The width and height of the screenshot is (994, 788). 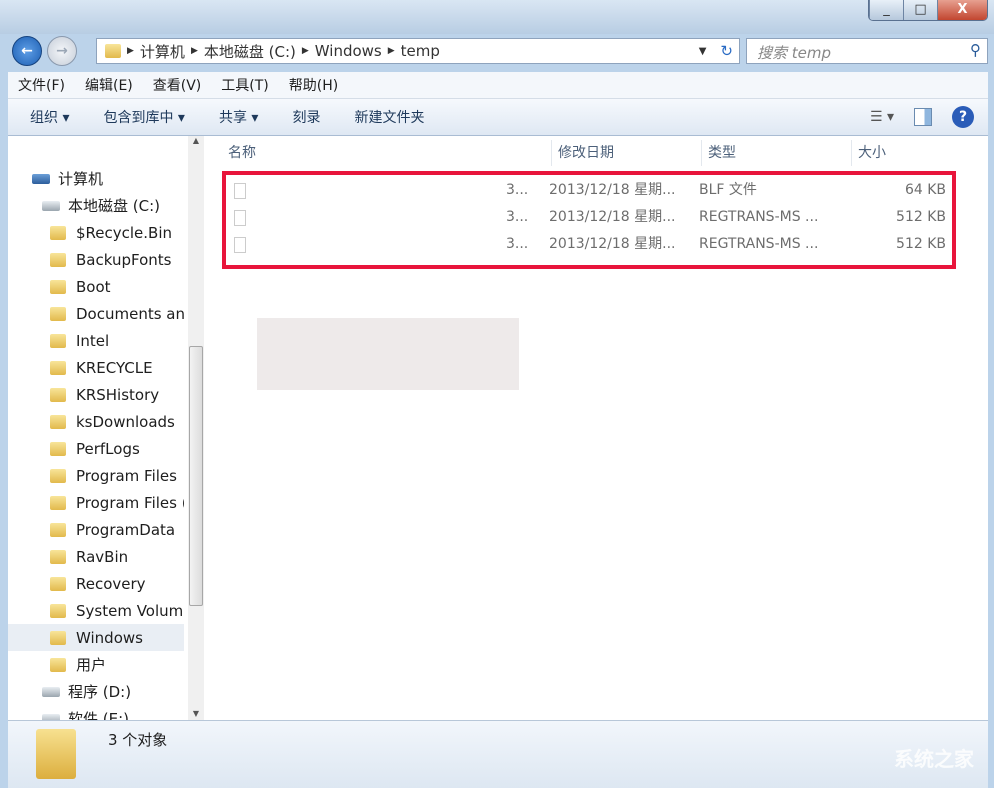 What do you see at coordinates (96, 583) in the screenshot?
I see `tree-item: Recovery` at bounding box center [96, 583].